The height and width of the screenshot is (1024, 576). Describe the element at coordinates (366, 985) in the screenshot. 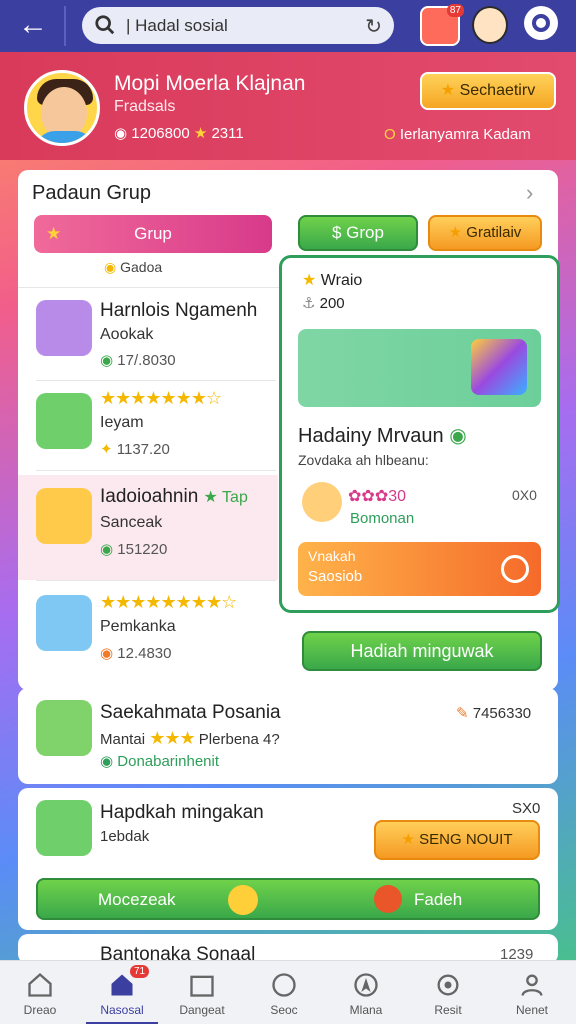

I see `map-icon` at that location.